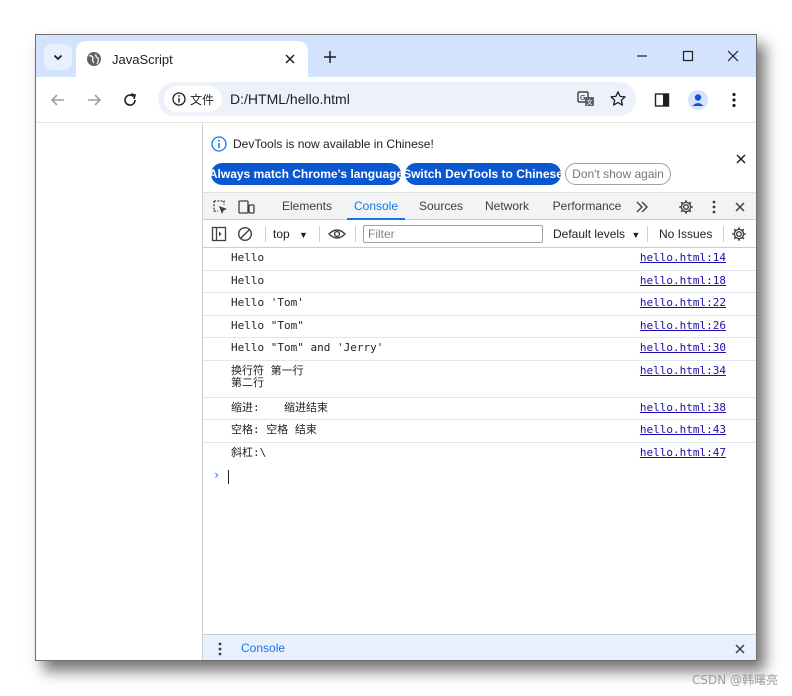 This screenshot has width=792, height=696. I want to click on url-text: D:/HTML/hello.html, so click(401, 99).